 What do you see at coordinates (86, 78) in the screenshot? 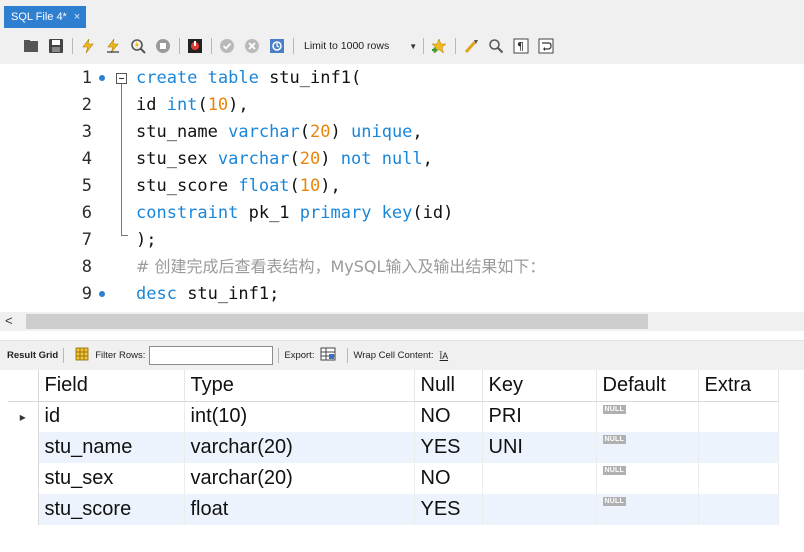
I see `line-number: 1` at bounding box center [86, 78].